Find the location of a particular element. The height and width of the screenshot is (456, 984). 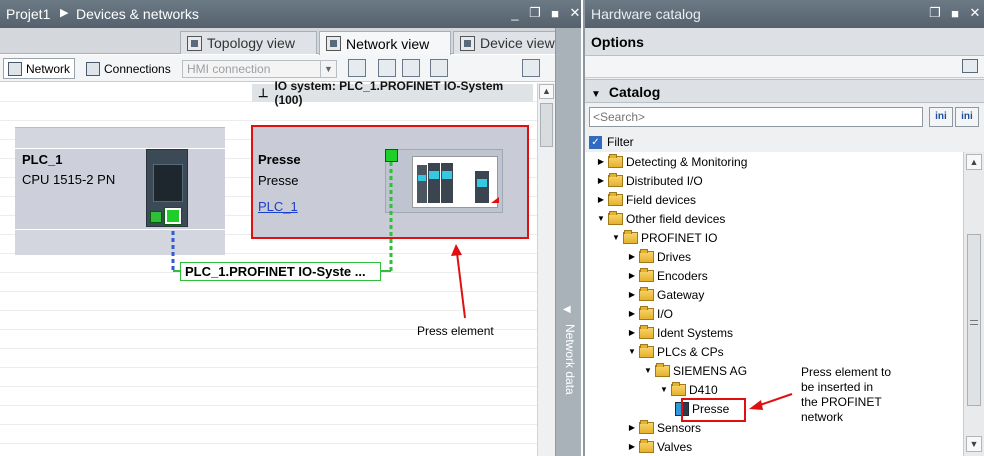

plc-type: CPU 1515-2 PN is located at coordinates (69, 179).